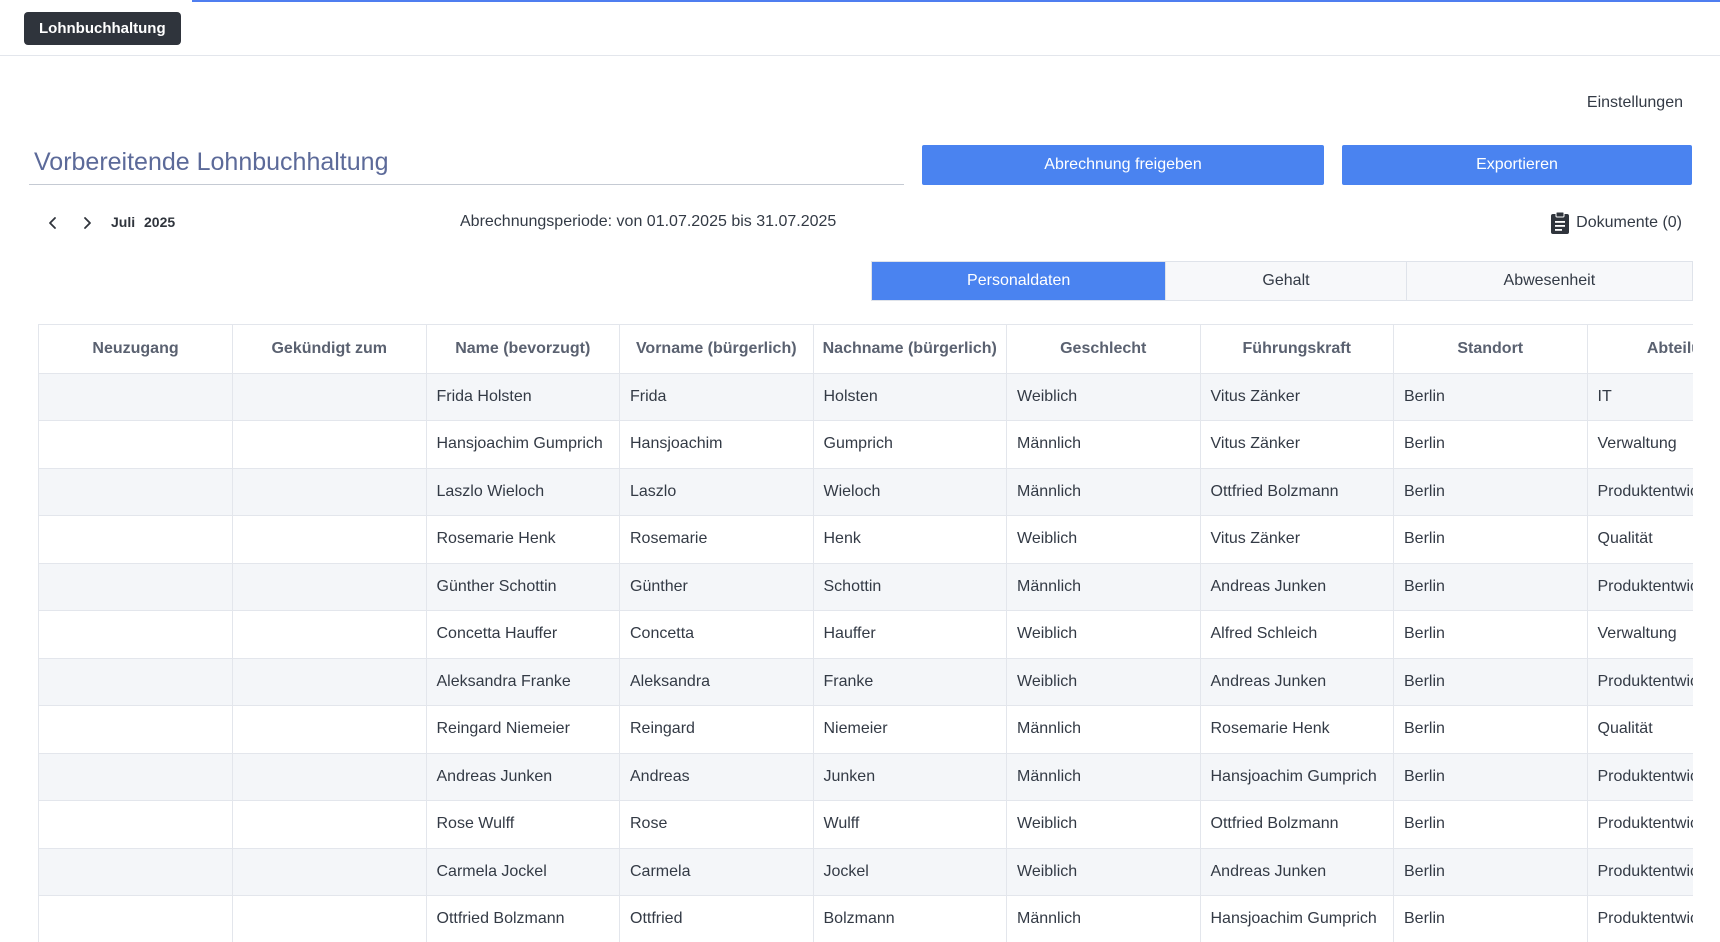 The width and height of the screenshot is (1720, 942). I want to click on cell-name: Concetta Hauffer, so click(523, 634).